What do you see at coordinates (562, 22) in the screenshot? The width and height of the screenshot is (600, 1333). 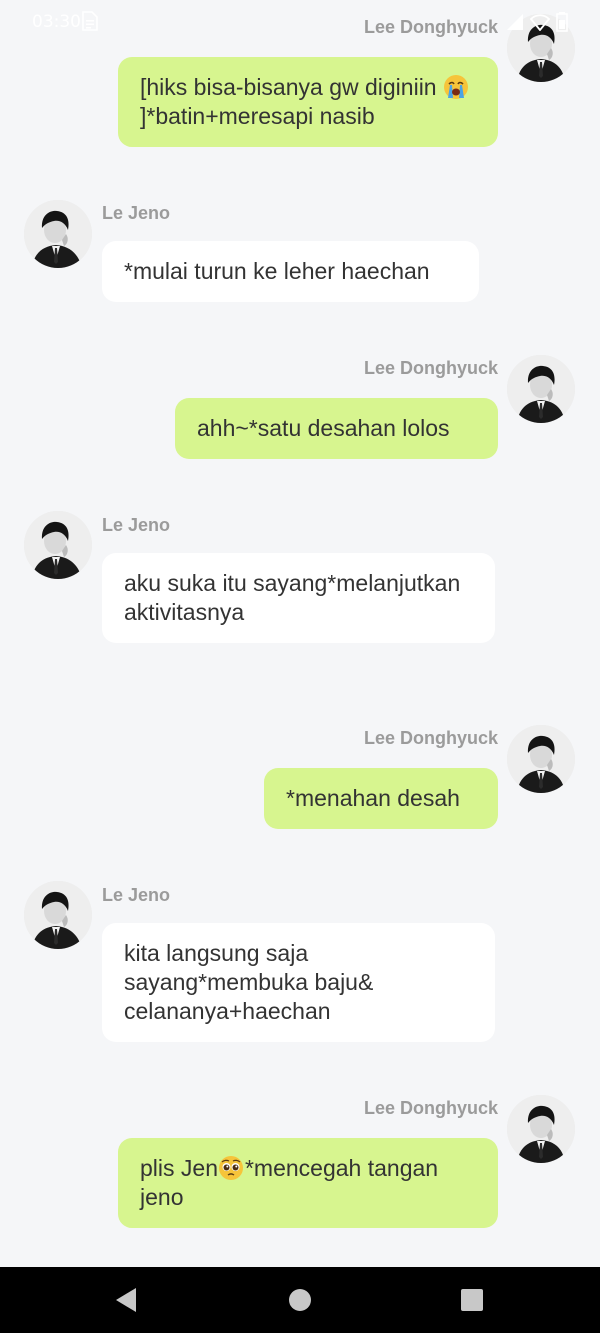 I see `battery-icon` at bounding box center [562, 22].